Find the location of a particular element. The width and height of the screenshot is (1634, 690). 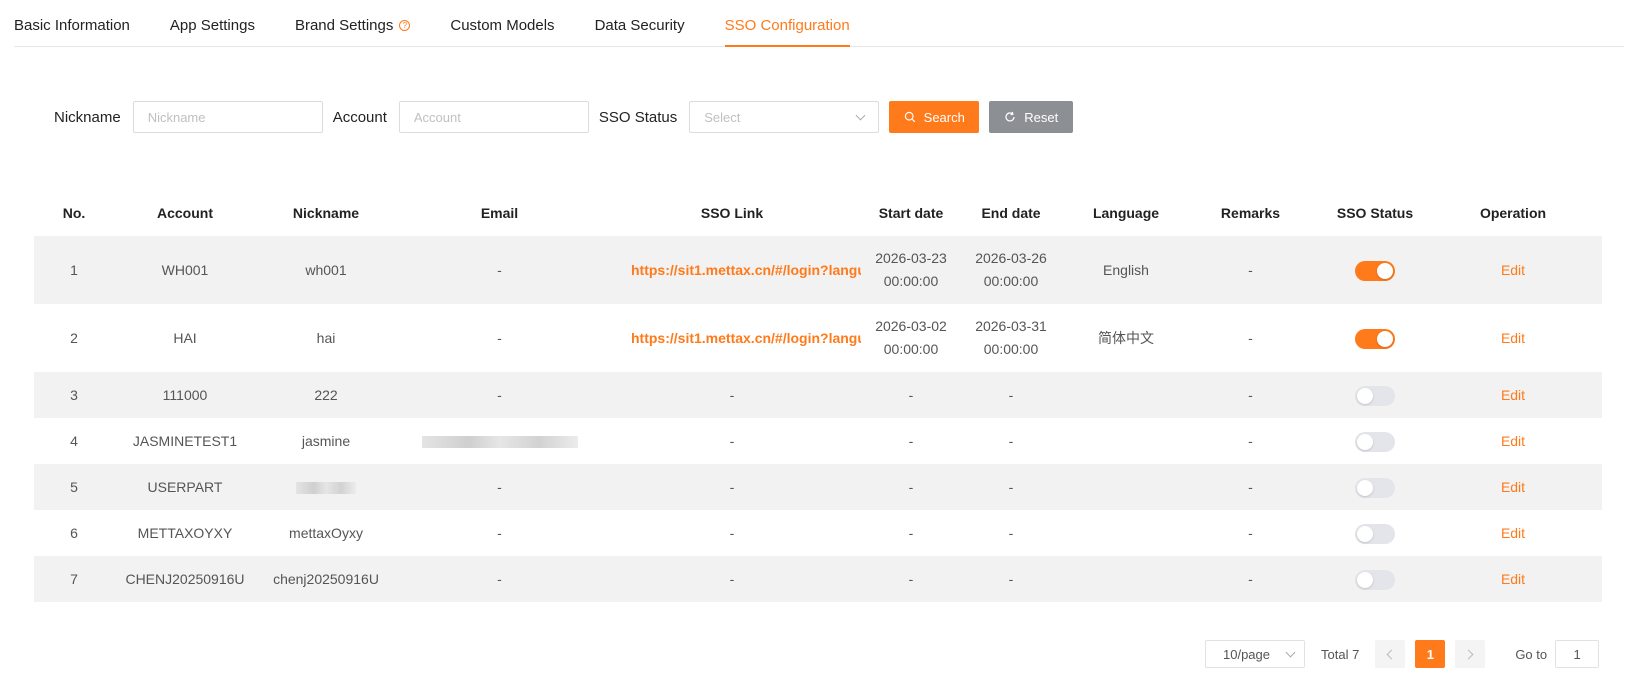

cell-no: 3 is located at coordinates (74, 394).